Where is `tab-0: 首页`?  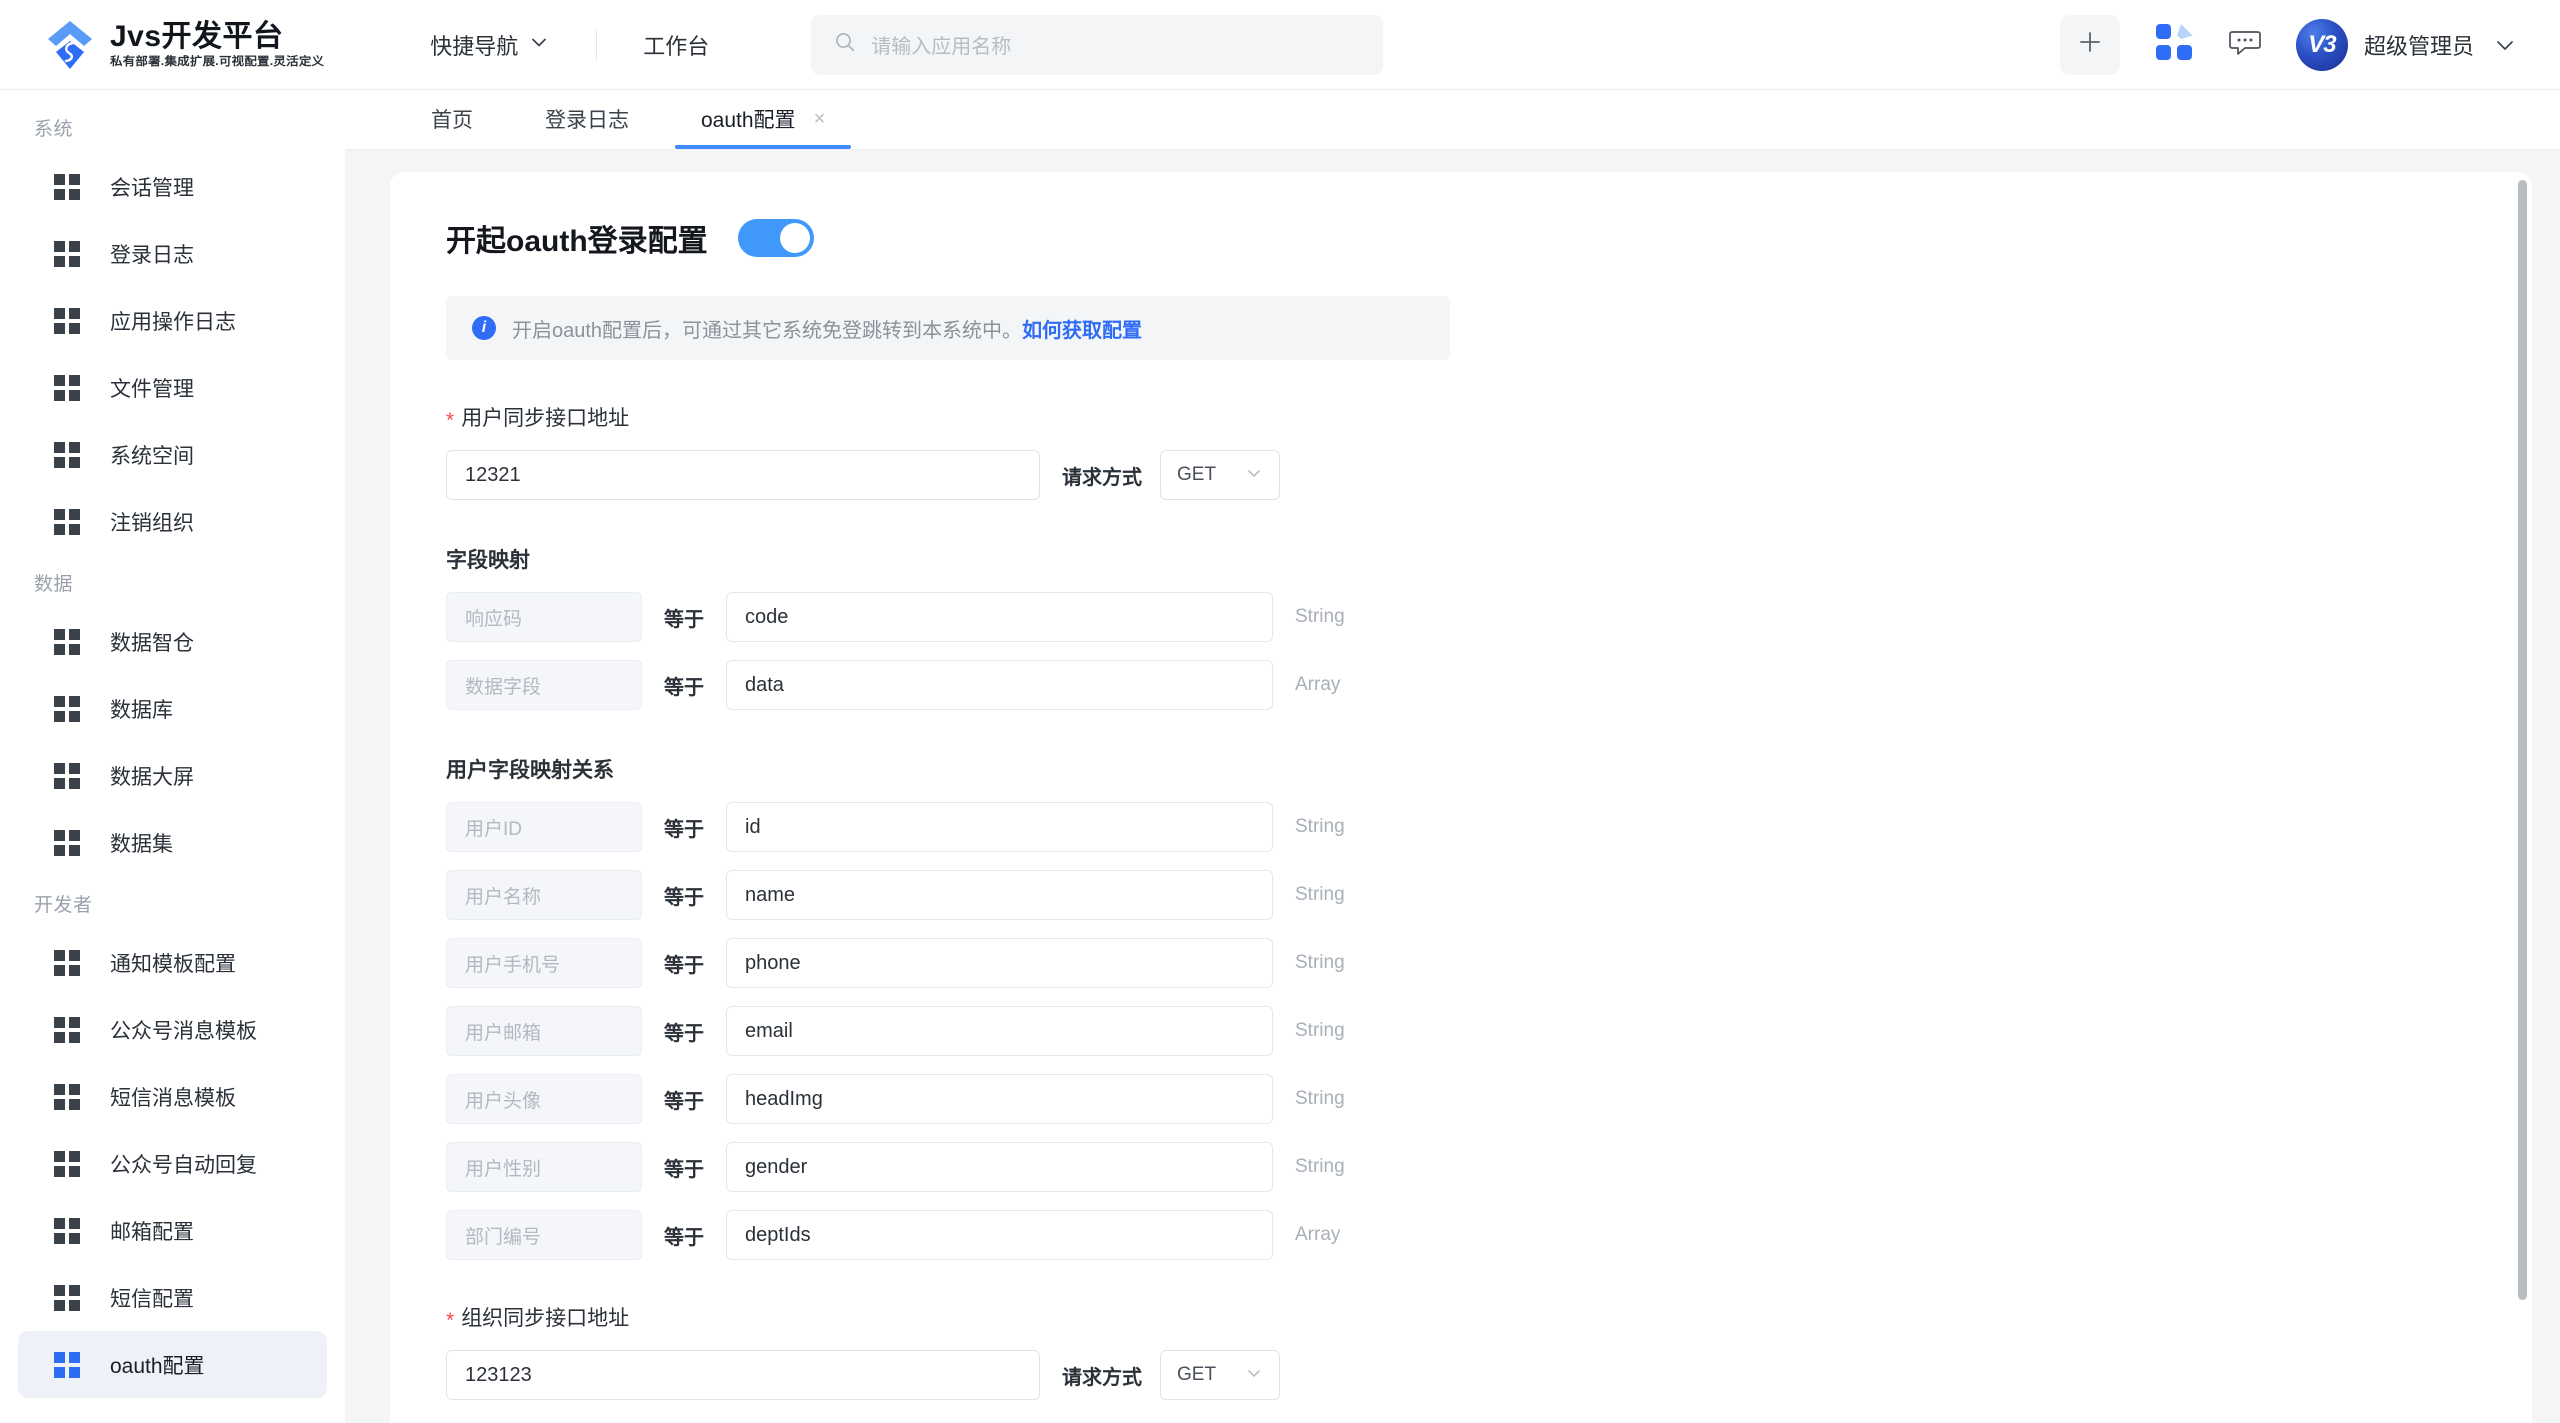
tab-0: 首页 is located at coordinates (452, 119).